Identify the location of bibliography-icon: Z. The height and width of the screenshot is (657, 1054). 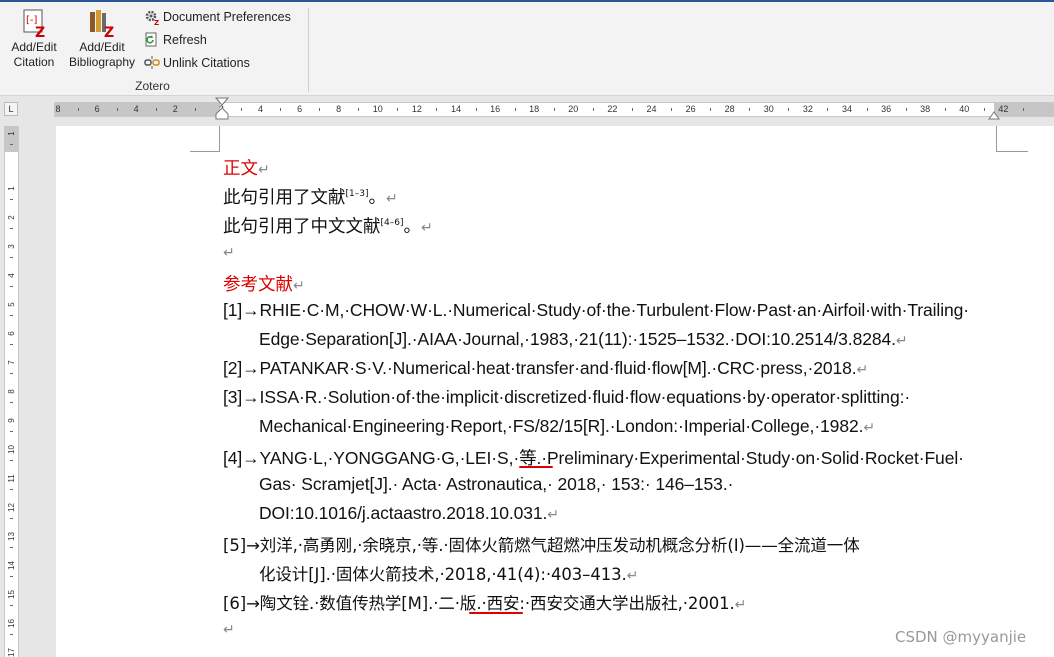
(102, 24).